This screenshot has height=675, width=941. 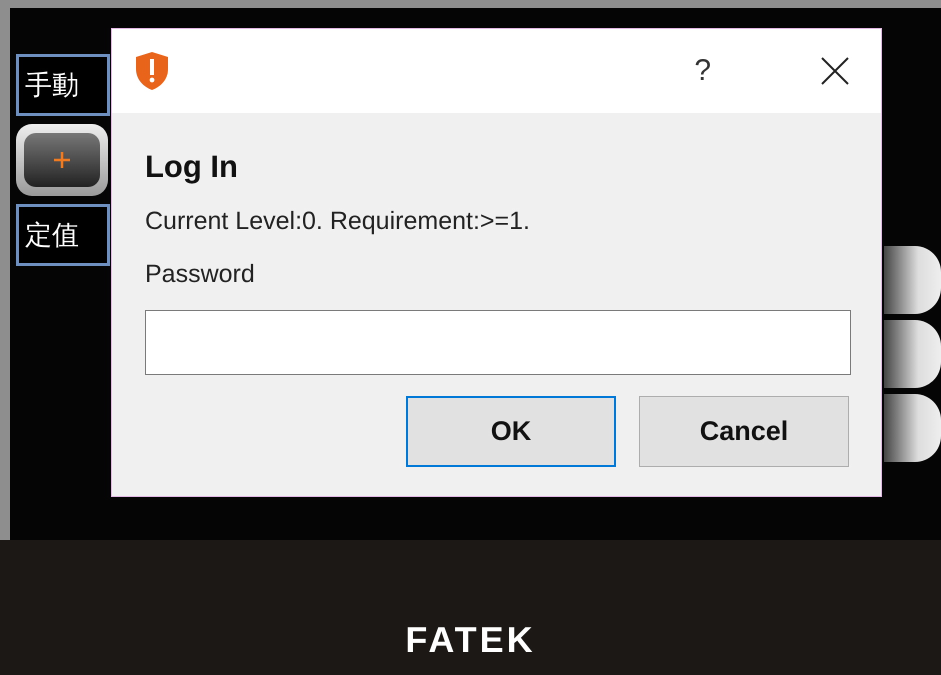 What do you see at coordinates (744, 431) in the screenshot?
I see `cancel-button: Cancel` at bounding box center [744, 431].